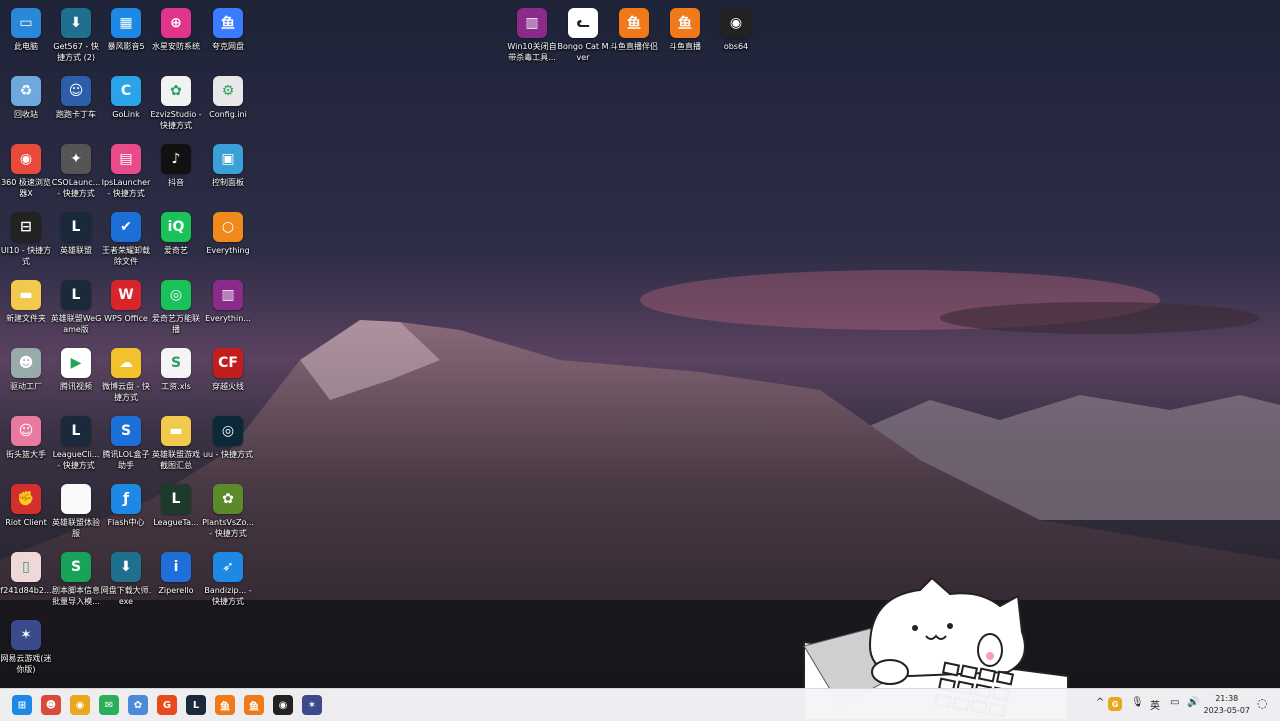  Describe the element at coordinates (22, 705) in the screenshot. I see `start-button: ⊞` at that location.